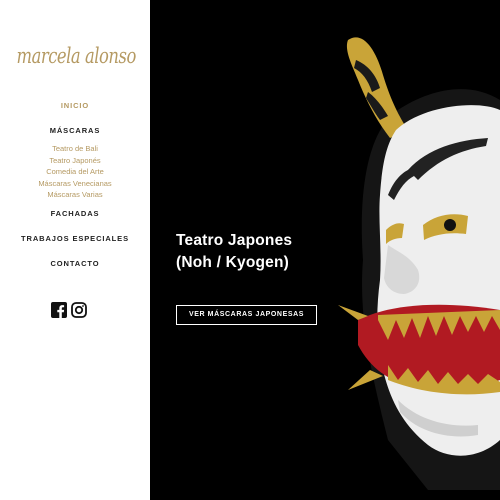  I want to click on nav-item-mascaras: MÁSCARAS, so click(75, 130).